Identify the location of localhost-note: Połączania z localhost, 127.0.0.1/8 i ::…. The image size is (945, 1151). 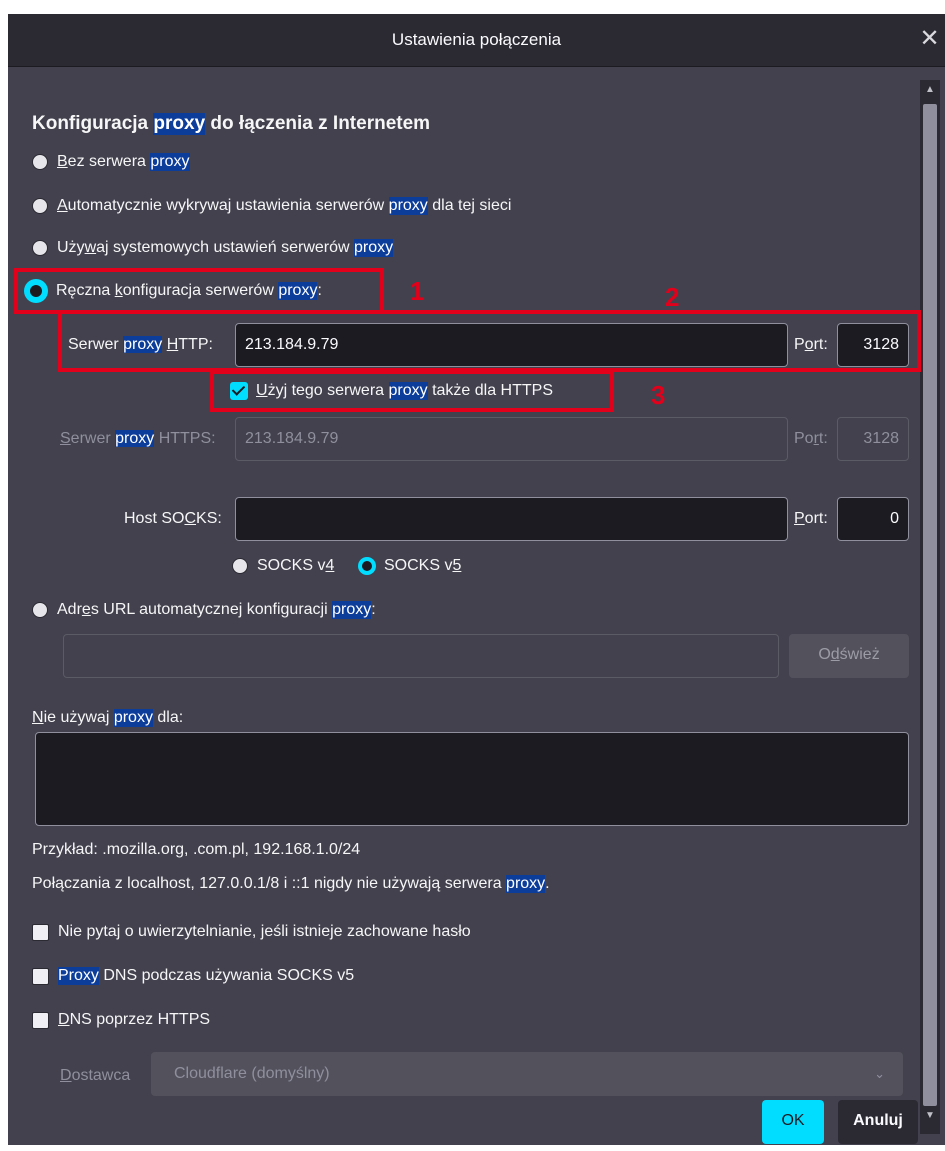
(291, 884).